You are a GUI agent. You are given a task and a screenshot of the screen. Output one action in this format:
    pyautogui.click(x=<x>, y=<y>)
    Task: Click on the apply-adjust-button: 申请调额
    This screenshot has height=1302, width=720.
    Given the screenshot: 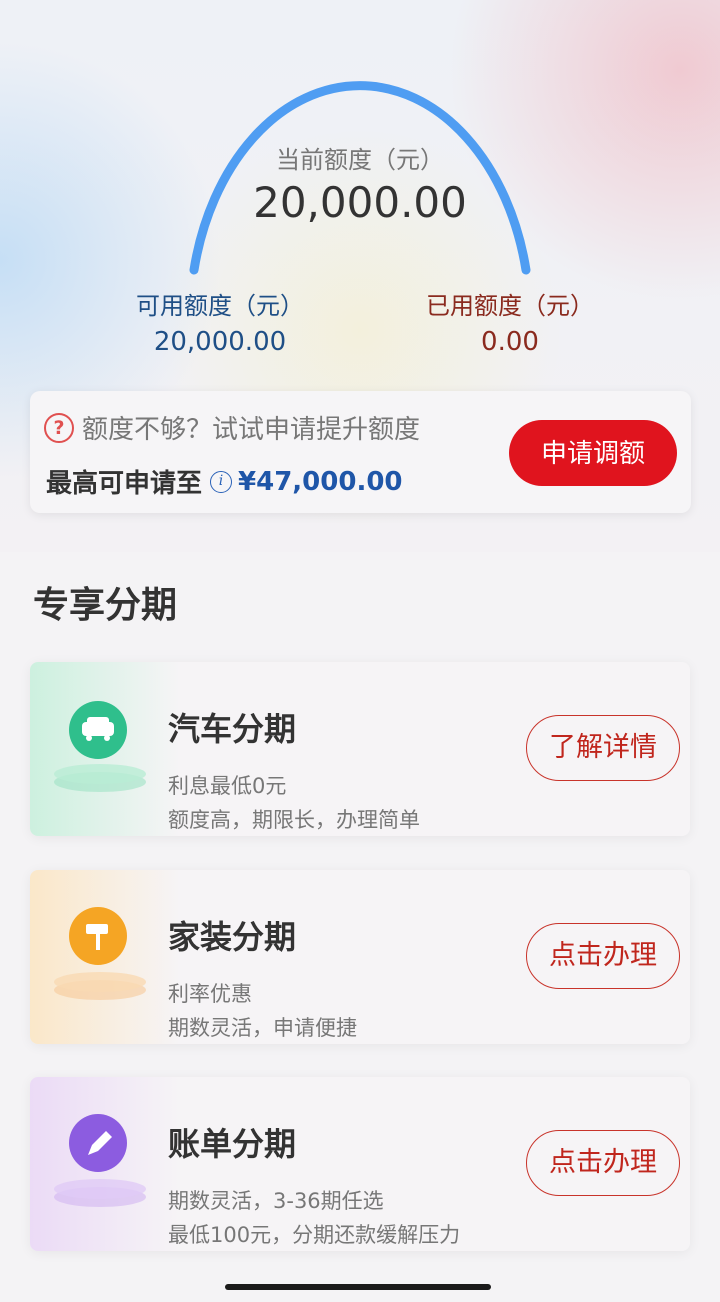 What is the action you would take?
    pyautogui.click(x=593, y=453)
    